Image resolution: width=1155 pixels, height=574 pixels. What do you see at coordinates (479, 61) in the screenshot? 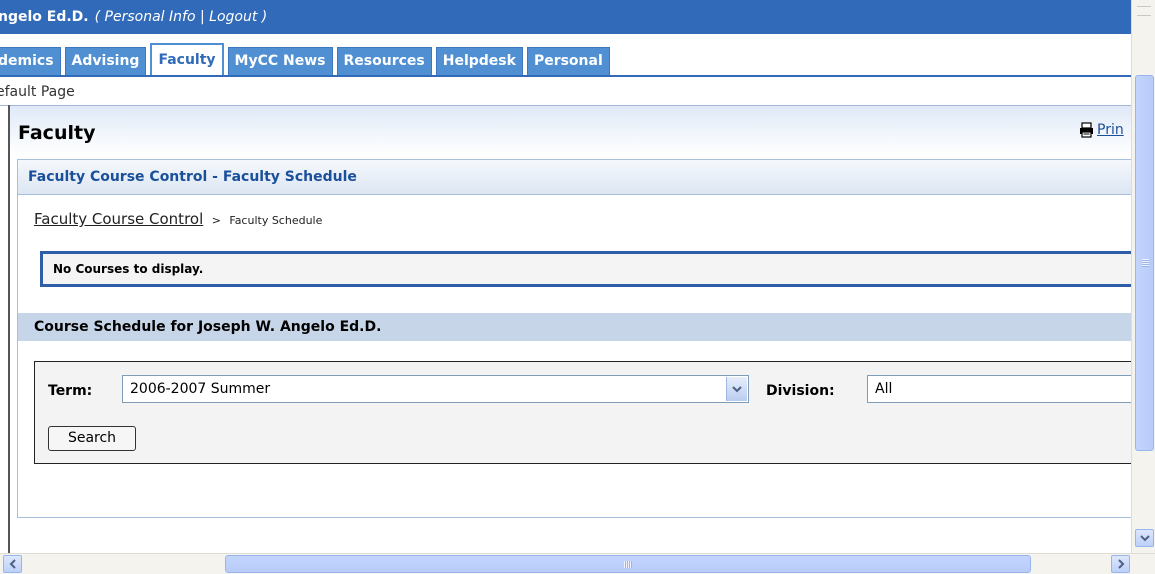
I see `tab-helpdesk: Helpdesk` at bounding box center [479, 61].